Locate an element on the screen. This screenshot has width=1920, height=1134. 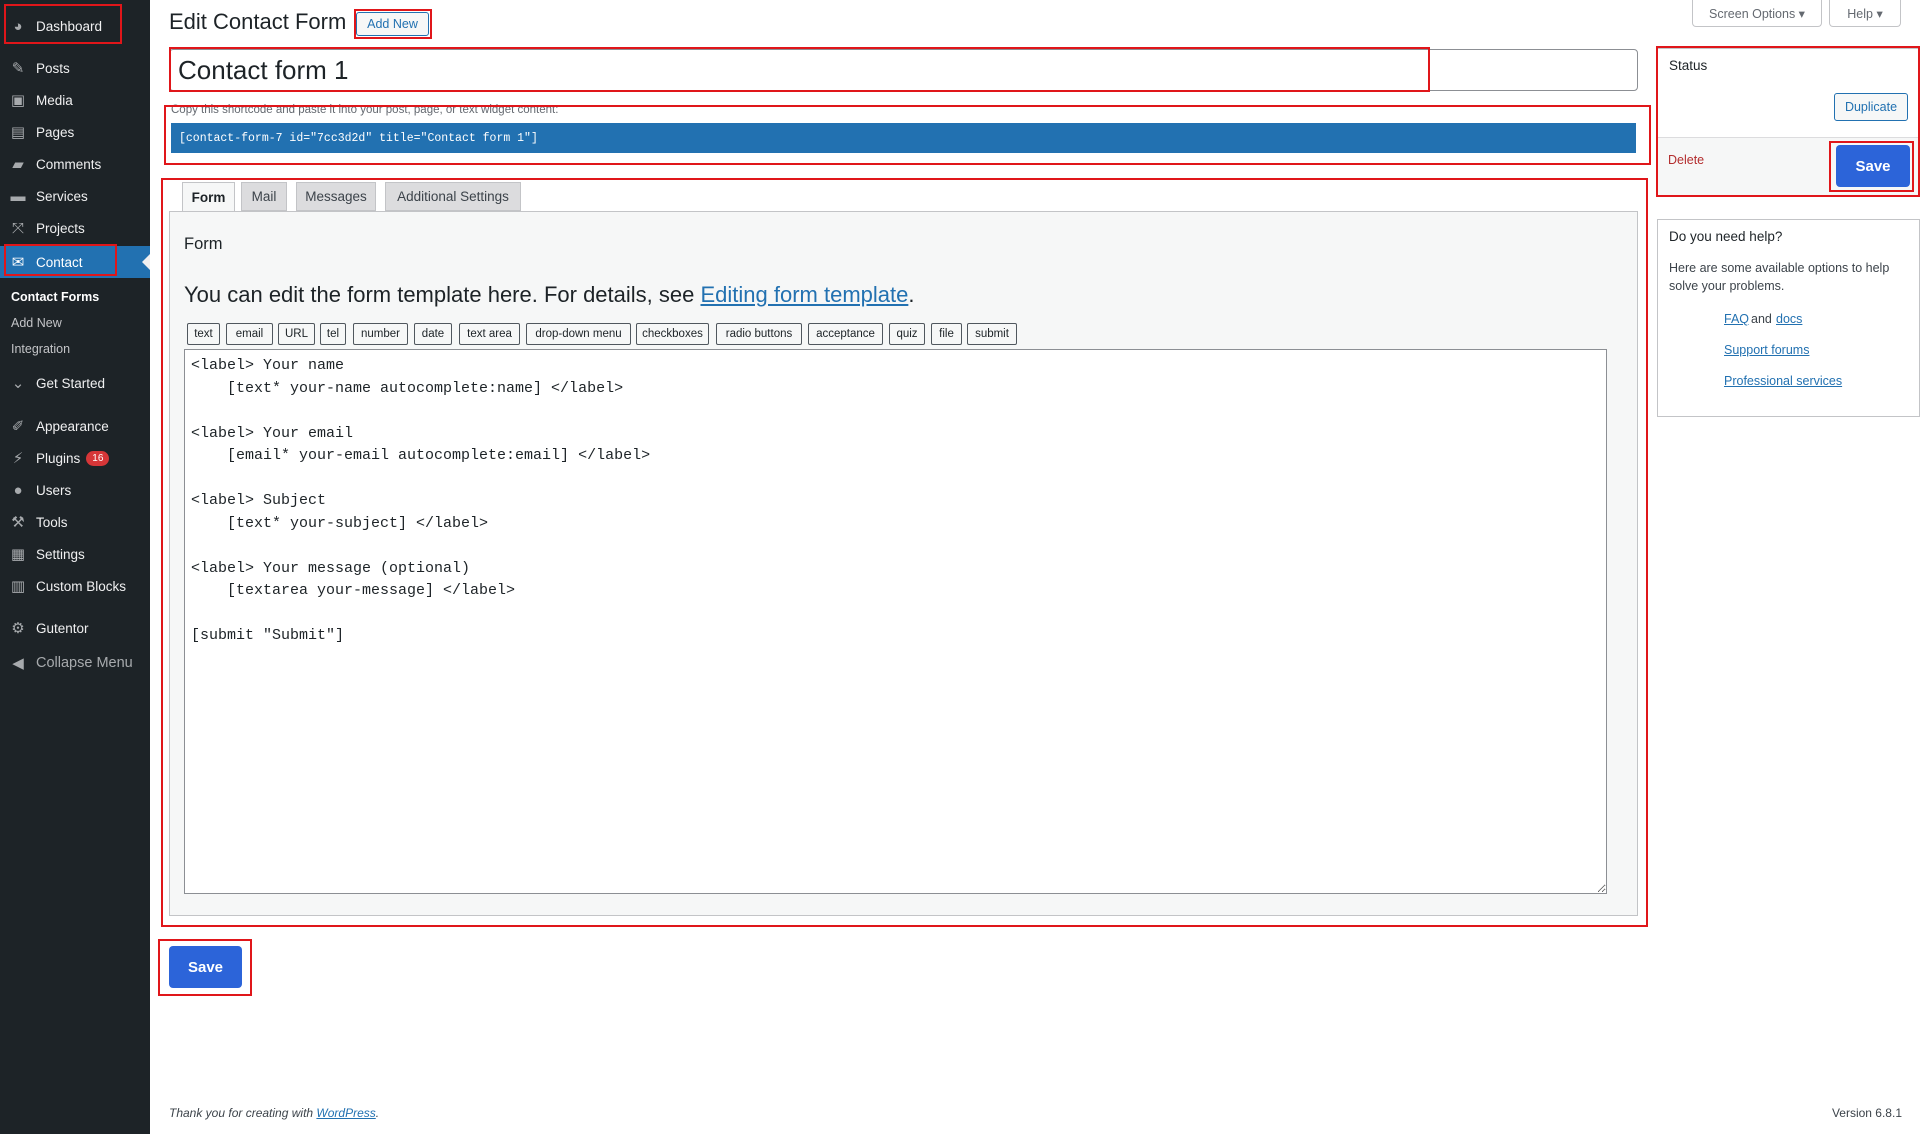
menu-label: Users is located at coordinates (54, 490).